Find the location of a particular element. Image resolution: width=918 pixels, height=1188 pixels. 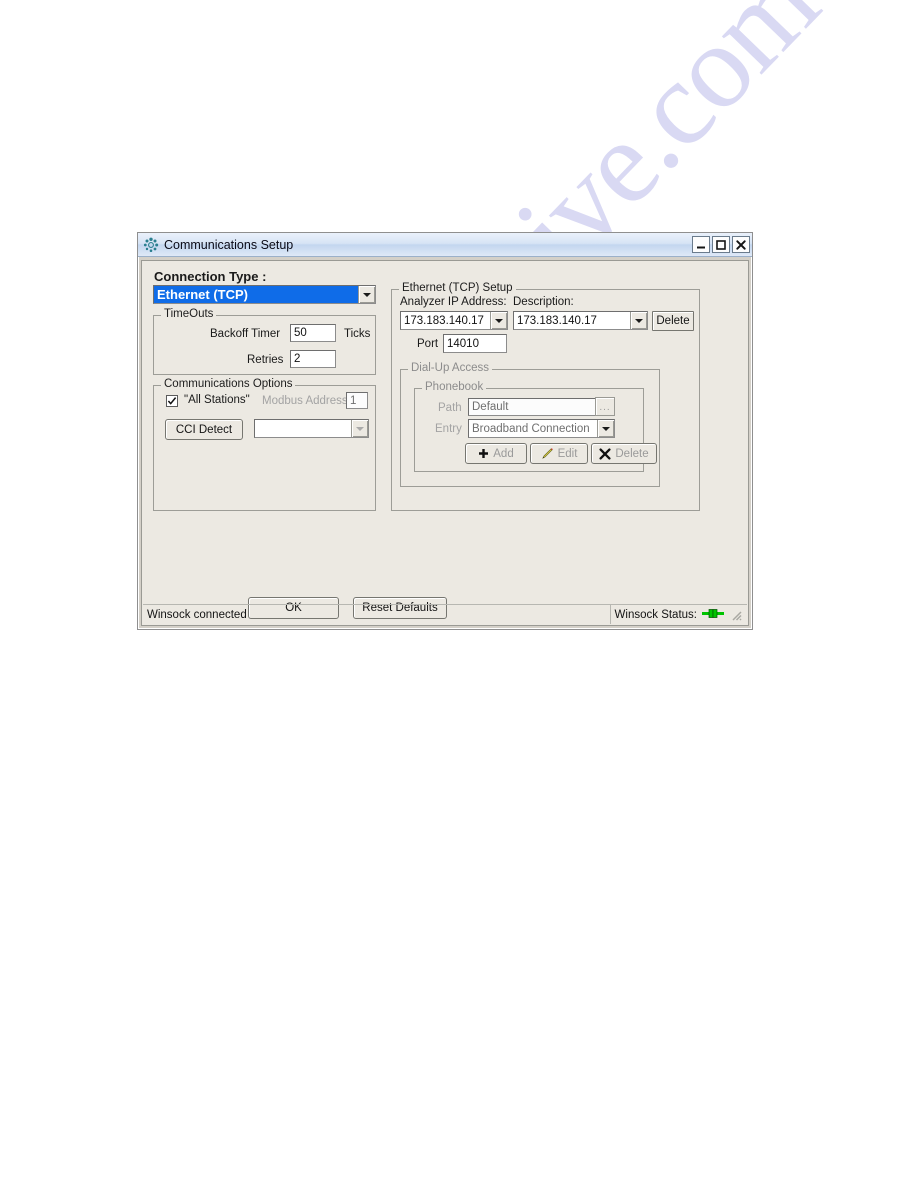

phonebook-path-label: Path is located at coordinates (450, 408).